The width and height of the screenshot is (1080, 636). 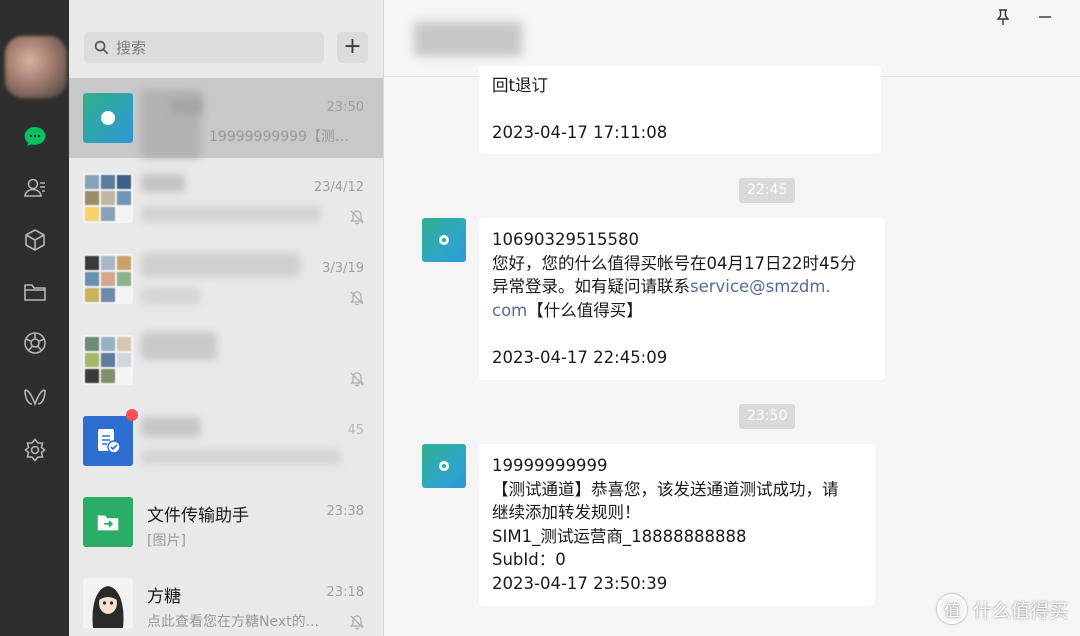 I want to click on watermark: 值 什么值得买, so click(x=1002, y=609).